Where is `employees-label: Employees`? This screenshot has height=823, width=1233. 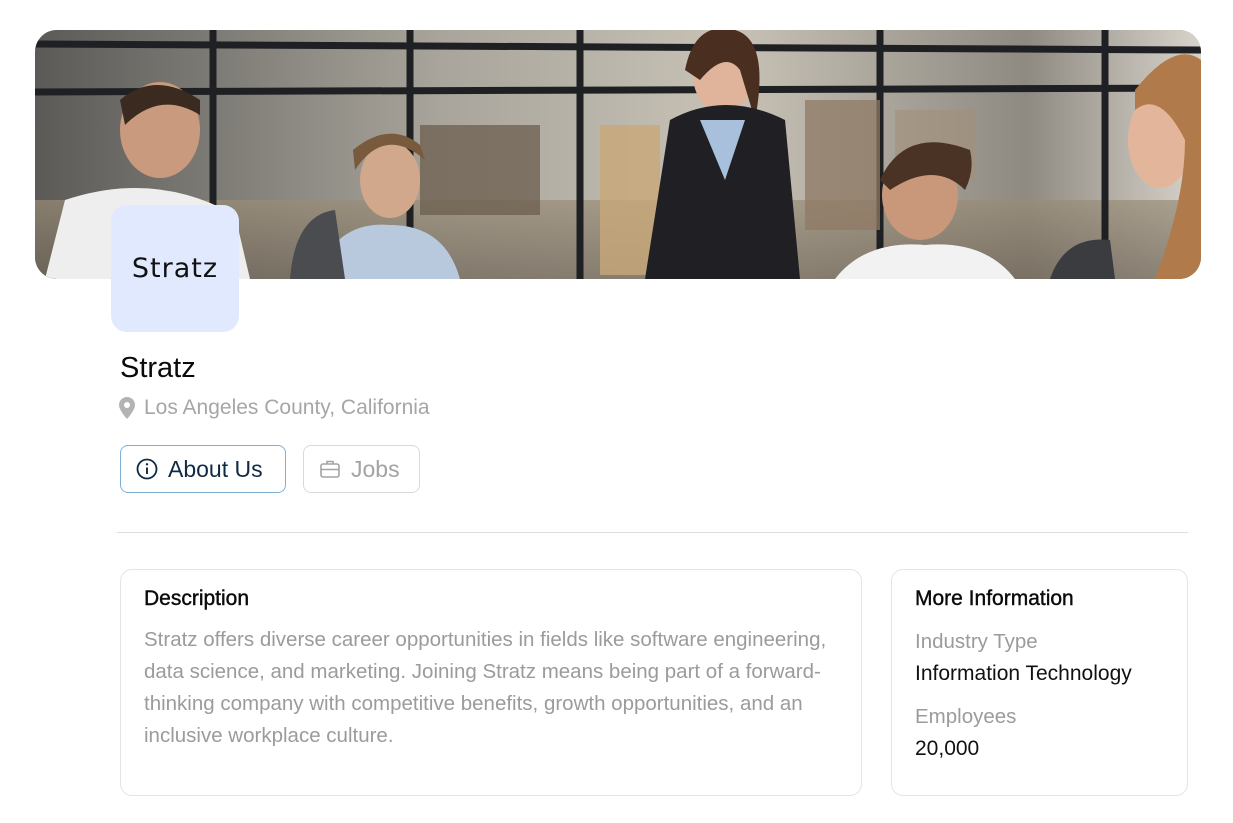
employees-label: Employees is located at coordinates (966, 716).